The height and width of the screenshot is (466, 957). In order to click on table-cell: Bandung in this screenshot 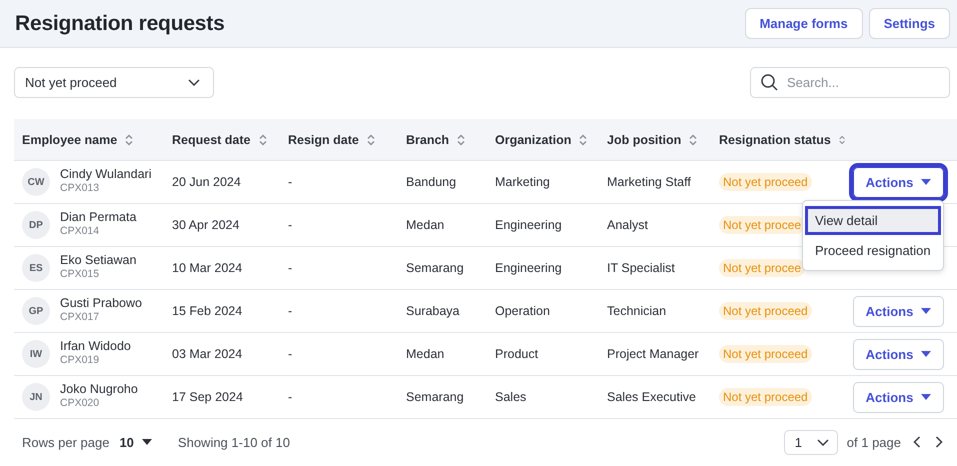, I will do `click(431, 182)`.